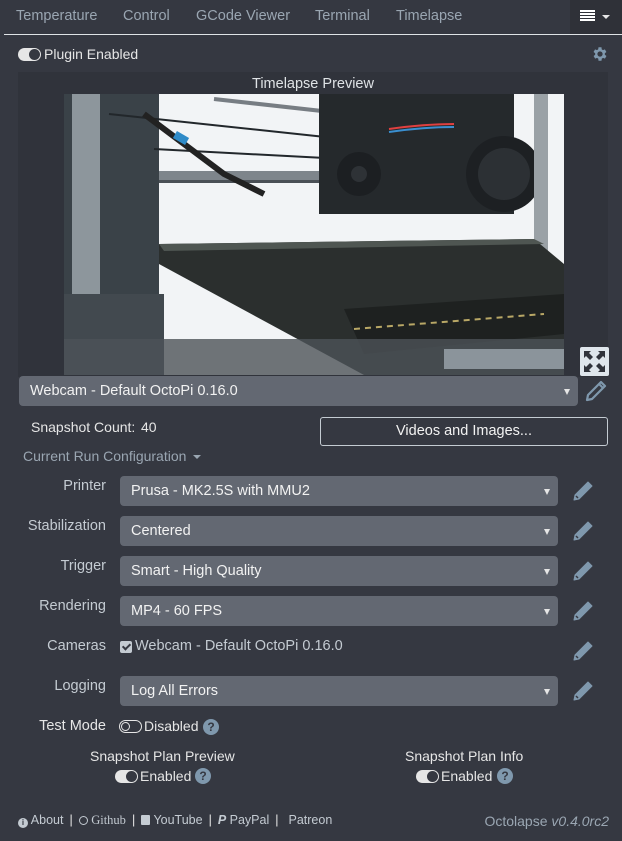 This screenshot has height=841, width=622. Describe the element at coordinates (211, 727) in the screenshot. I see `test-mode-help-icon: ?` at that location.